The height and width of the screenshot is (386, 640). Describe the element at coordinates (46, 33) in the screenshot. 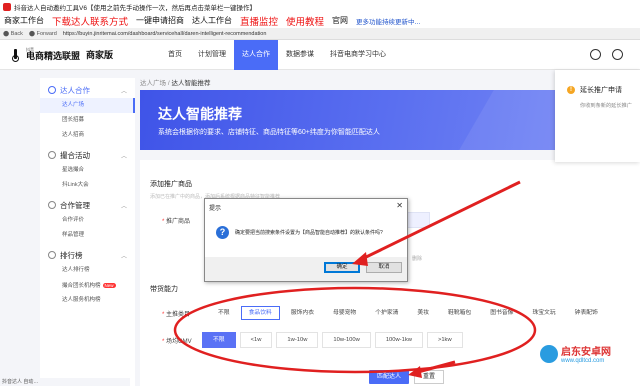

I see `forward-label: Forward` at that location.